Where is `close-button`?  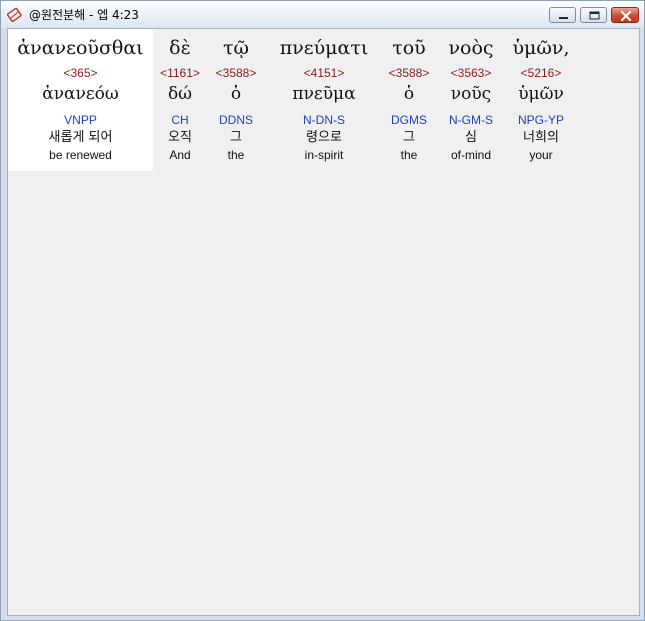
close-button is located at coordinates (625, 15).